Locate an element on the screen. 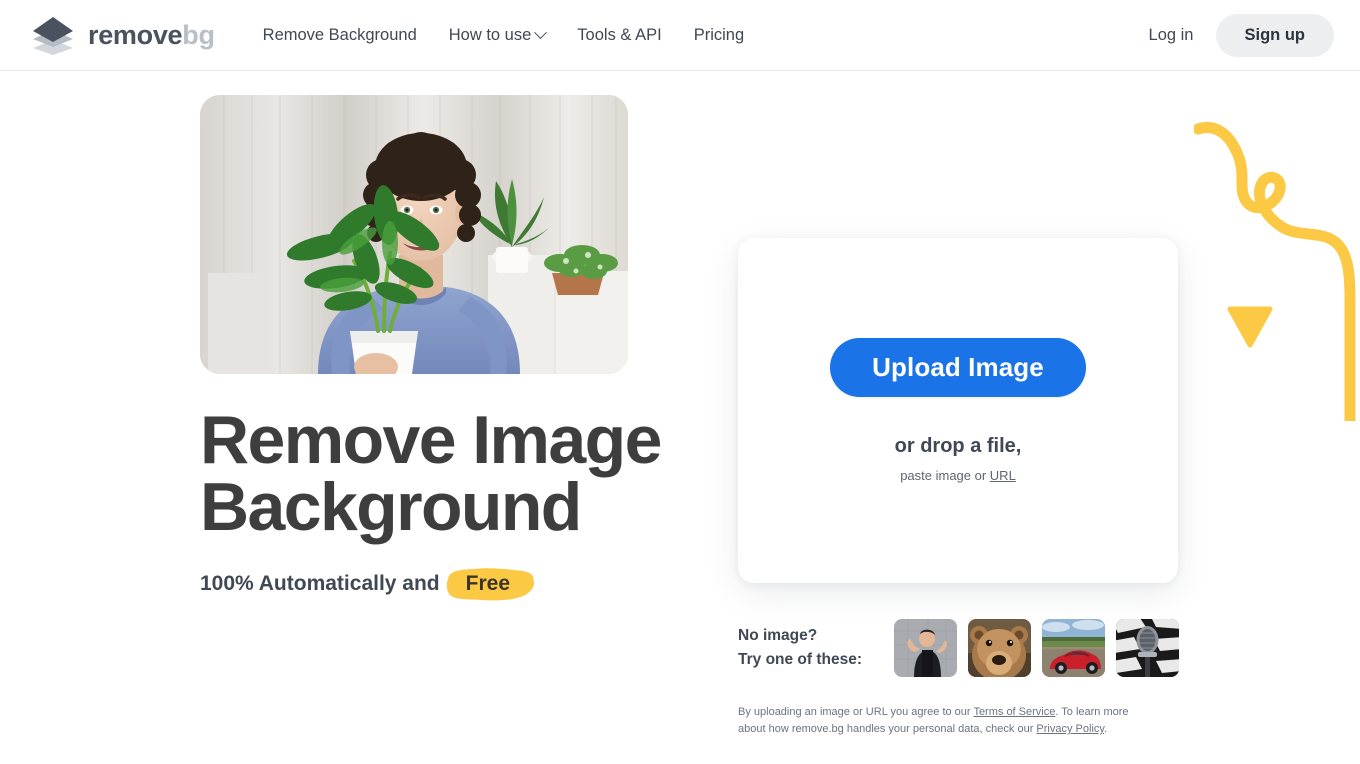 This screenshot has width=1360, height=764. yellow-squiggle-line is located at coordinates (1274, 274).